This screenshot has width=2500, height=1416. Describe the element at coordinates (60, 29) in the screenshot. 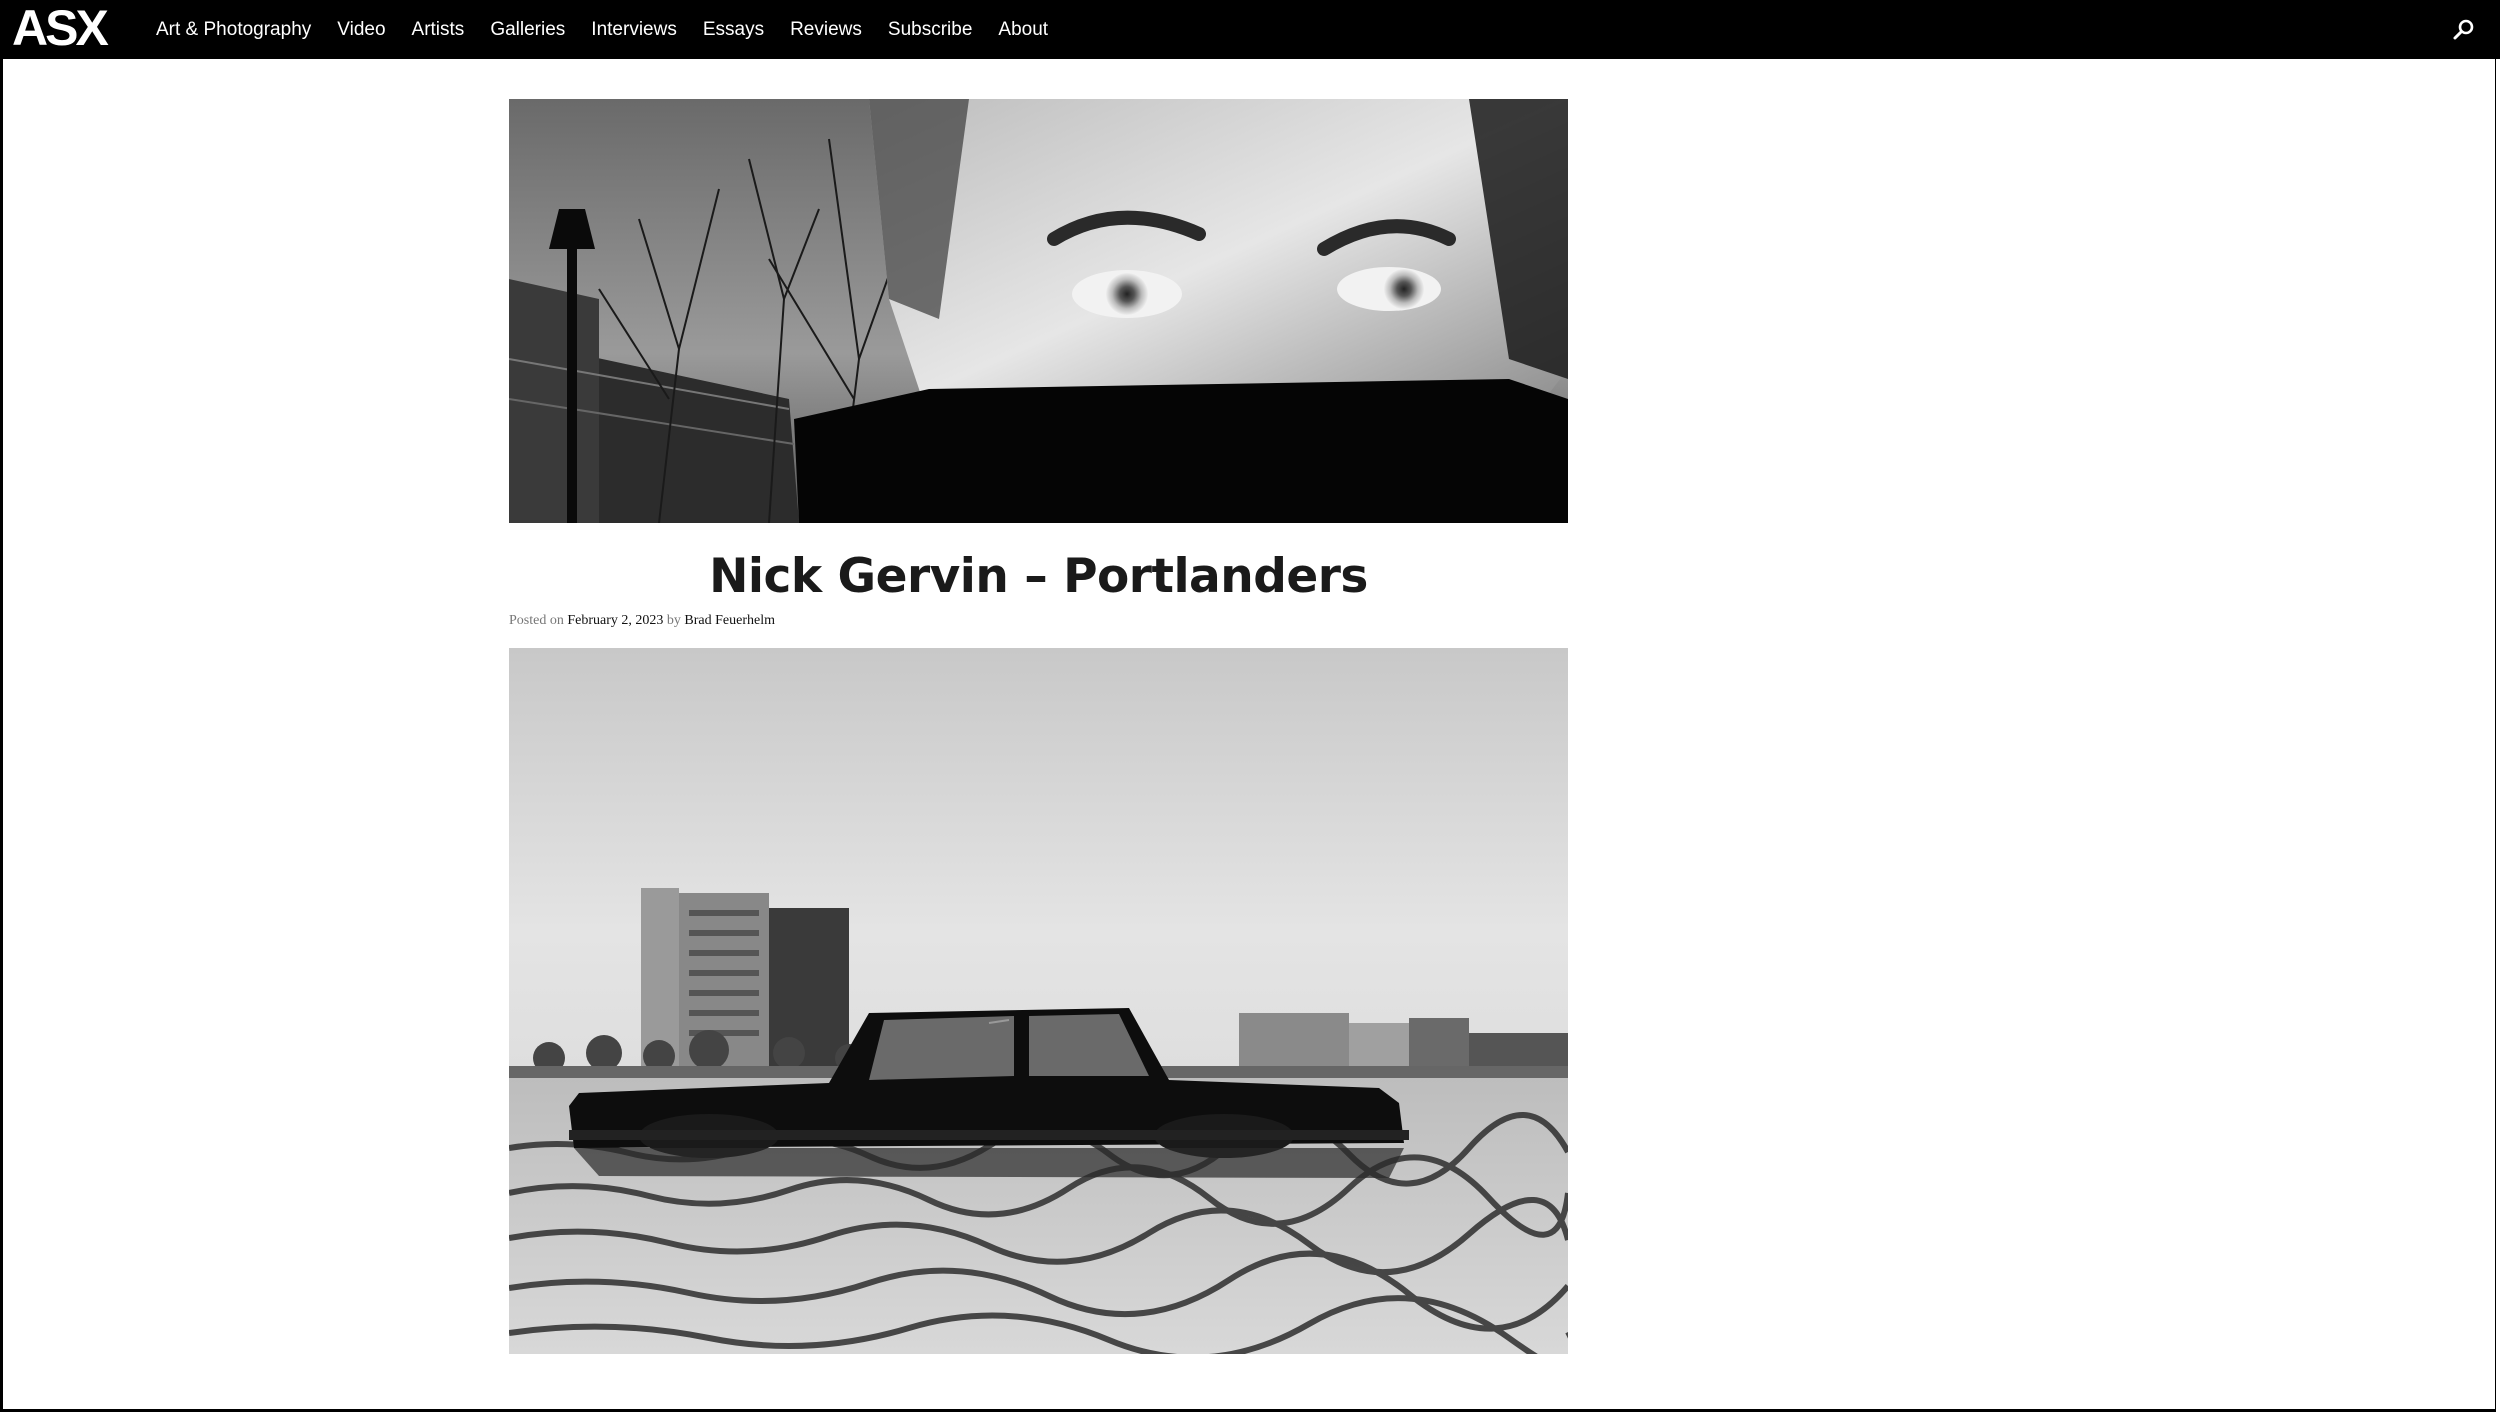

I see `site-logo: ASX` at that location.